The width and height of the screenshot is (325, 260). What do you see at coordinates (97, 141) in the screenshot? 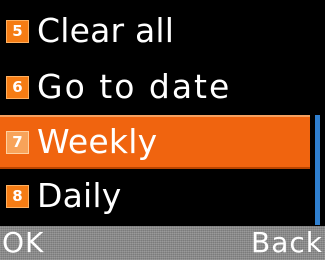
I see `menu-item-label: Weekly` at bounding box center [97, 141].